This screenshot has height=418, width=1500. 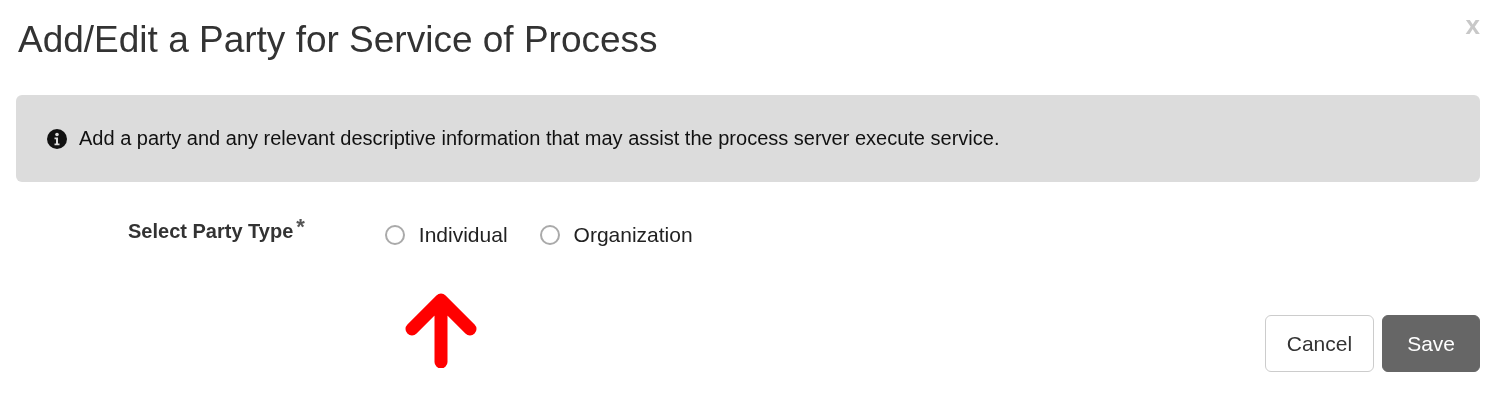 I want to click on dialog-title: Add/Edit a Party for Service of Process, so click(x=338, y=40).